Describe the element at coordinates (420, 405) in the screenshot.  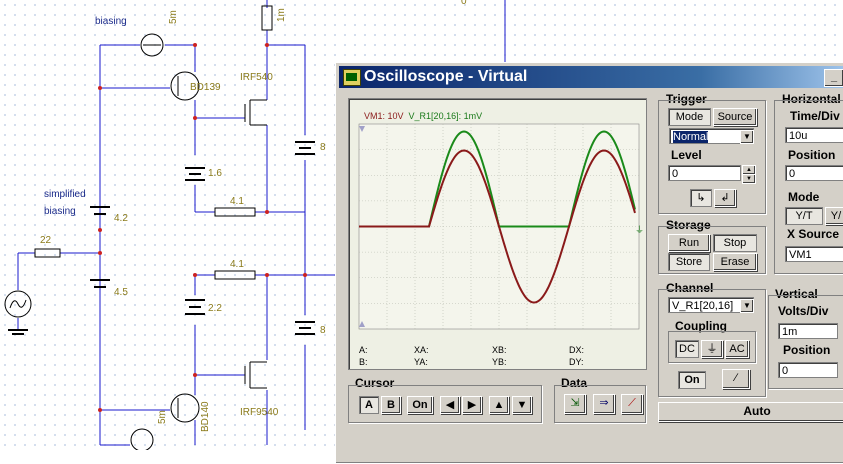
I see `cursor-on-button: On` at that location.